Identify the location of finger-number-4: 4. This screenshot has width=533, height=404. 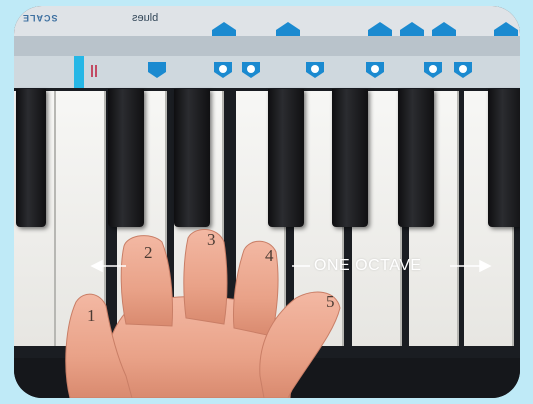
(269, 255).